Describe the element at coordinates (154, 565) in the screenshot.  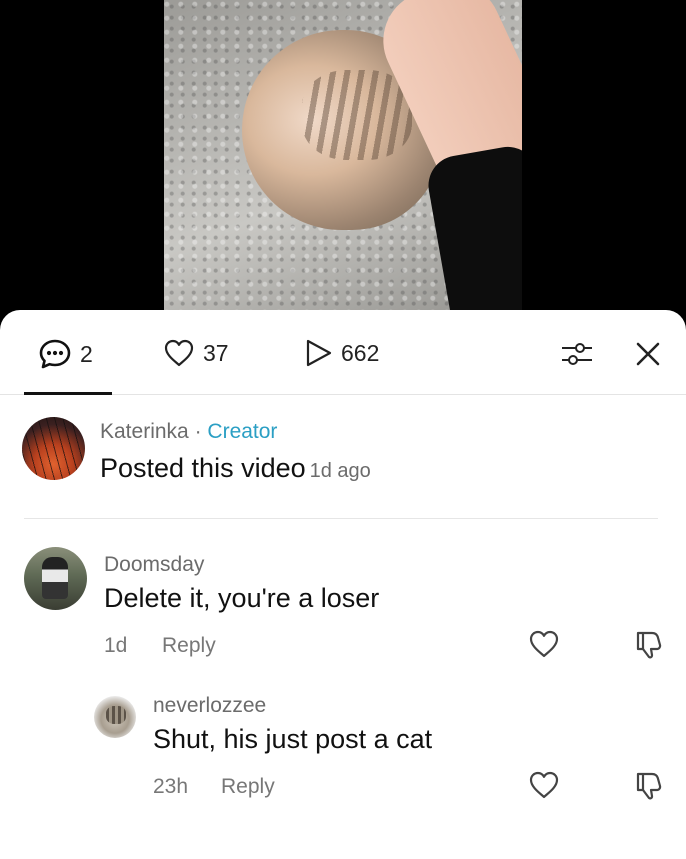
I see `comment-author: Doomsday` at that location.